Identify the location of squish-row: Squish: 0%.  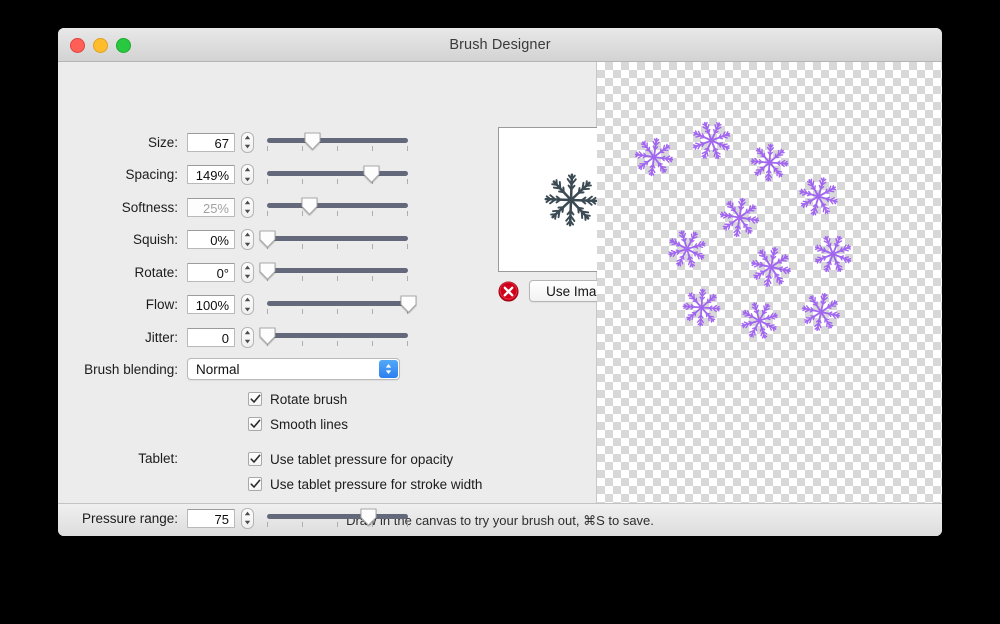
(233, 240).